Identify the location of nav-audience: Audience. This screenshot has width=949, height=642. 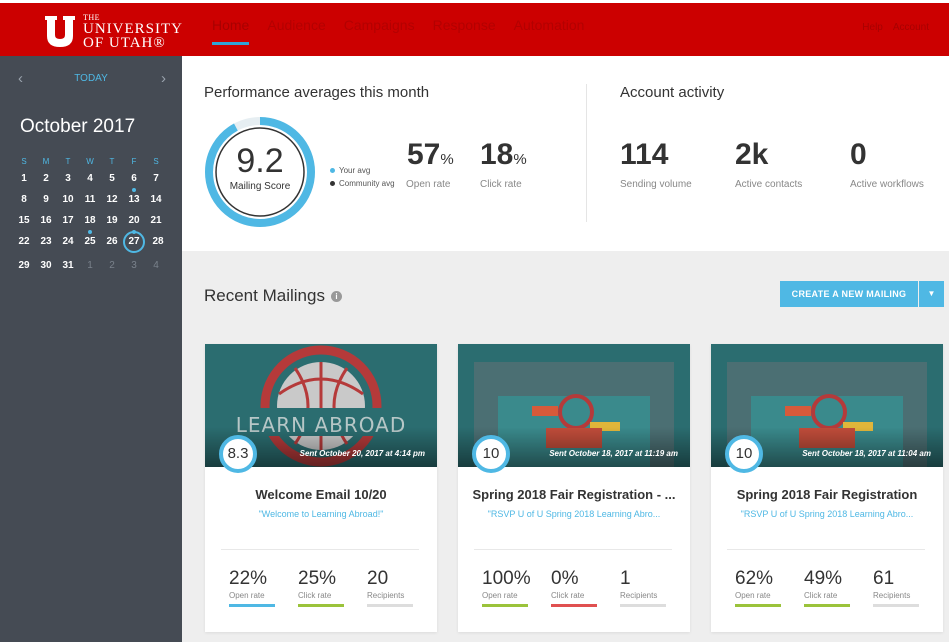
(296, 31).